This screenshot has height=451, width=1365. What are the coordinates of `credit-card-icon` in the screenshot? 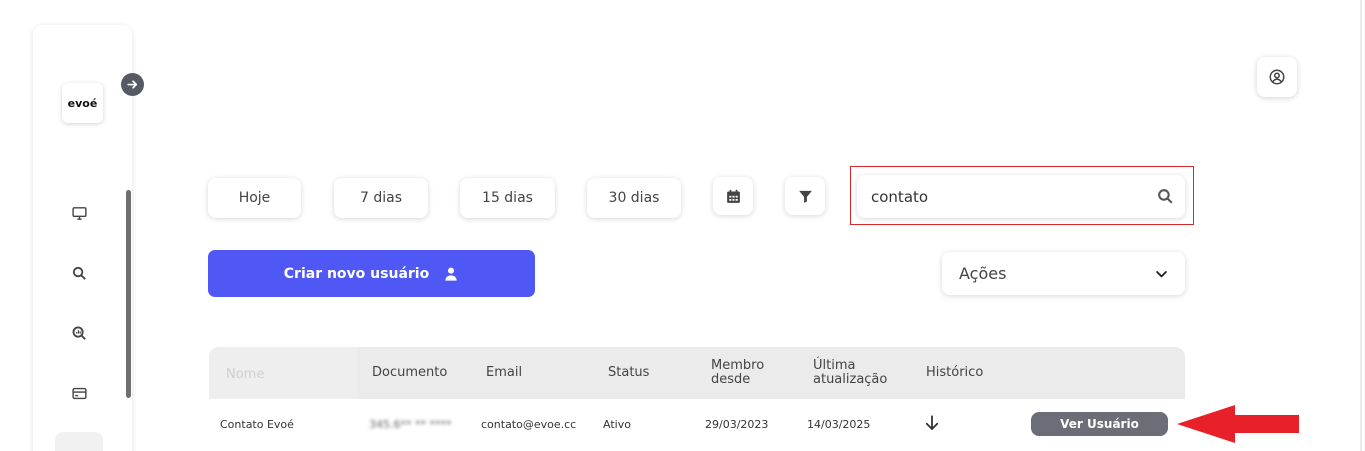 It's located at (79, 393).